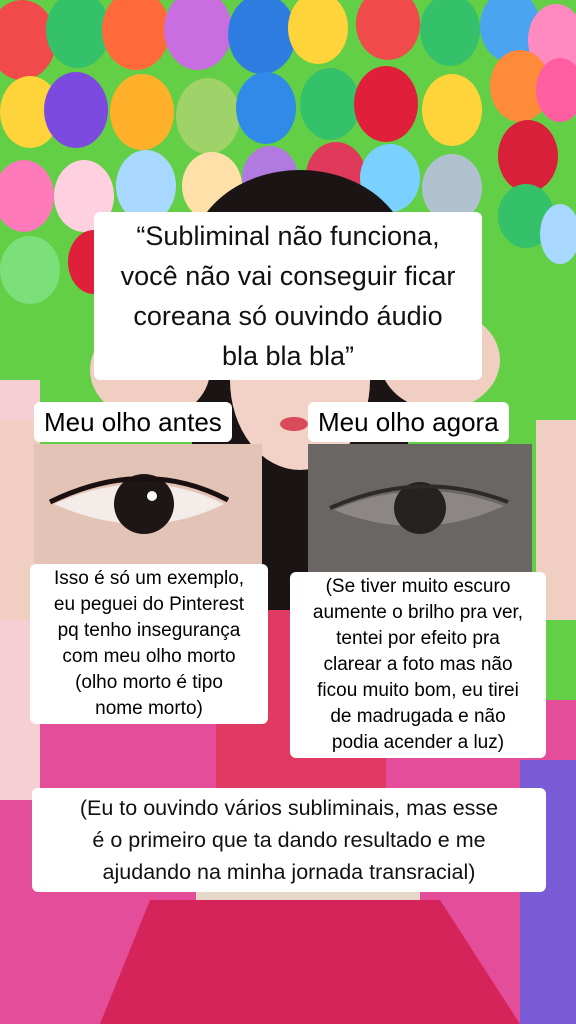 The width and height of the screenshot is (576, 1024). Describe the element at coordinates (418, 690) in the screenshot. I see `after-note-line: ficou muito bom, eu tirei` at that location.